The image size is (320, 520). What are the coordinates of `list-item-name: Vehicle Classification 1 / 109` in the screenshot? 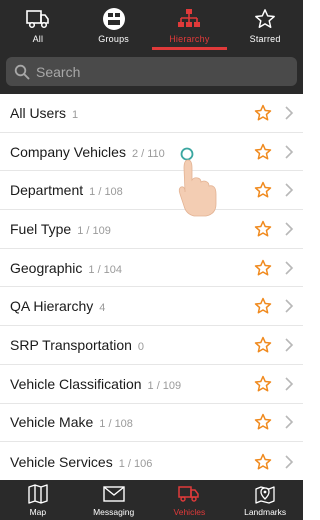 It's located at (96, 383).